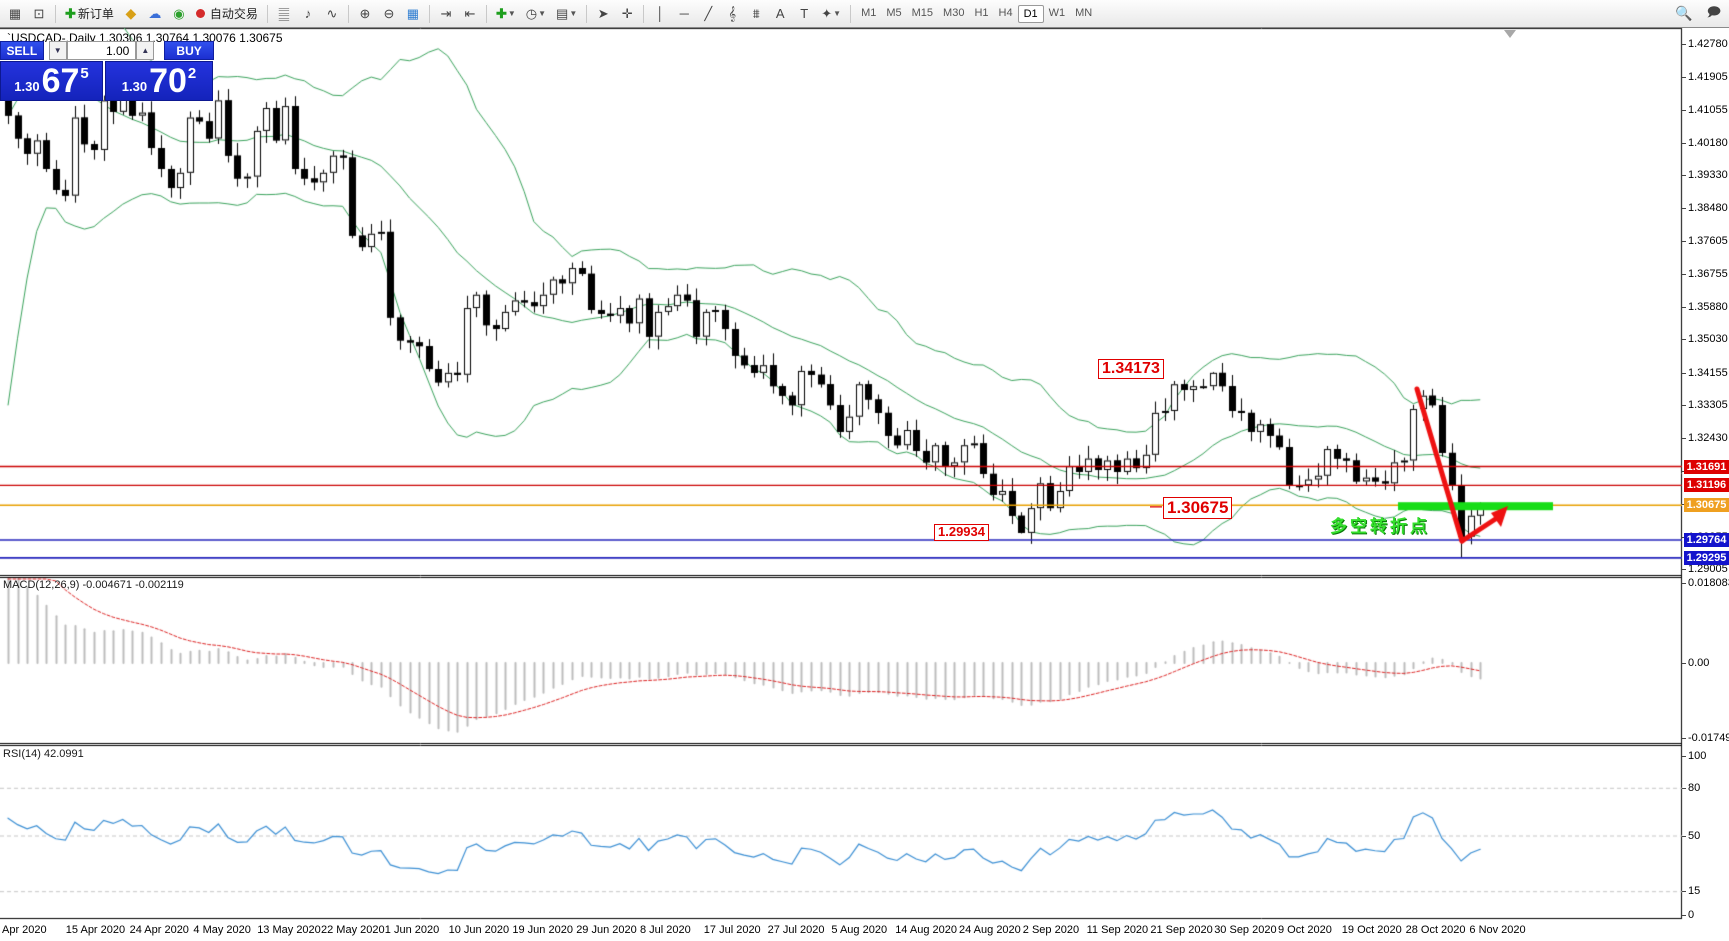  I want to click on buy-button: BUY, so click(189, 50).